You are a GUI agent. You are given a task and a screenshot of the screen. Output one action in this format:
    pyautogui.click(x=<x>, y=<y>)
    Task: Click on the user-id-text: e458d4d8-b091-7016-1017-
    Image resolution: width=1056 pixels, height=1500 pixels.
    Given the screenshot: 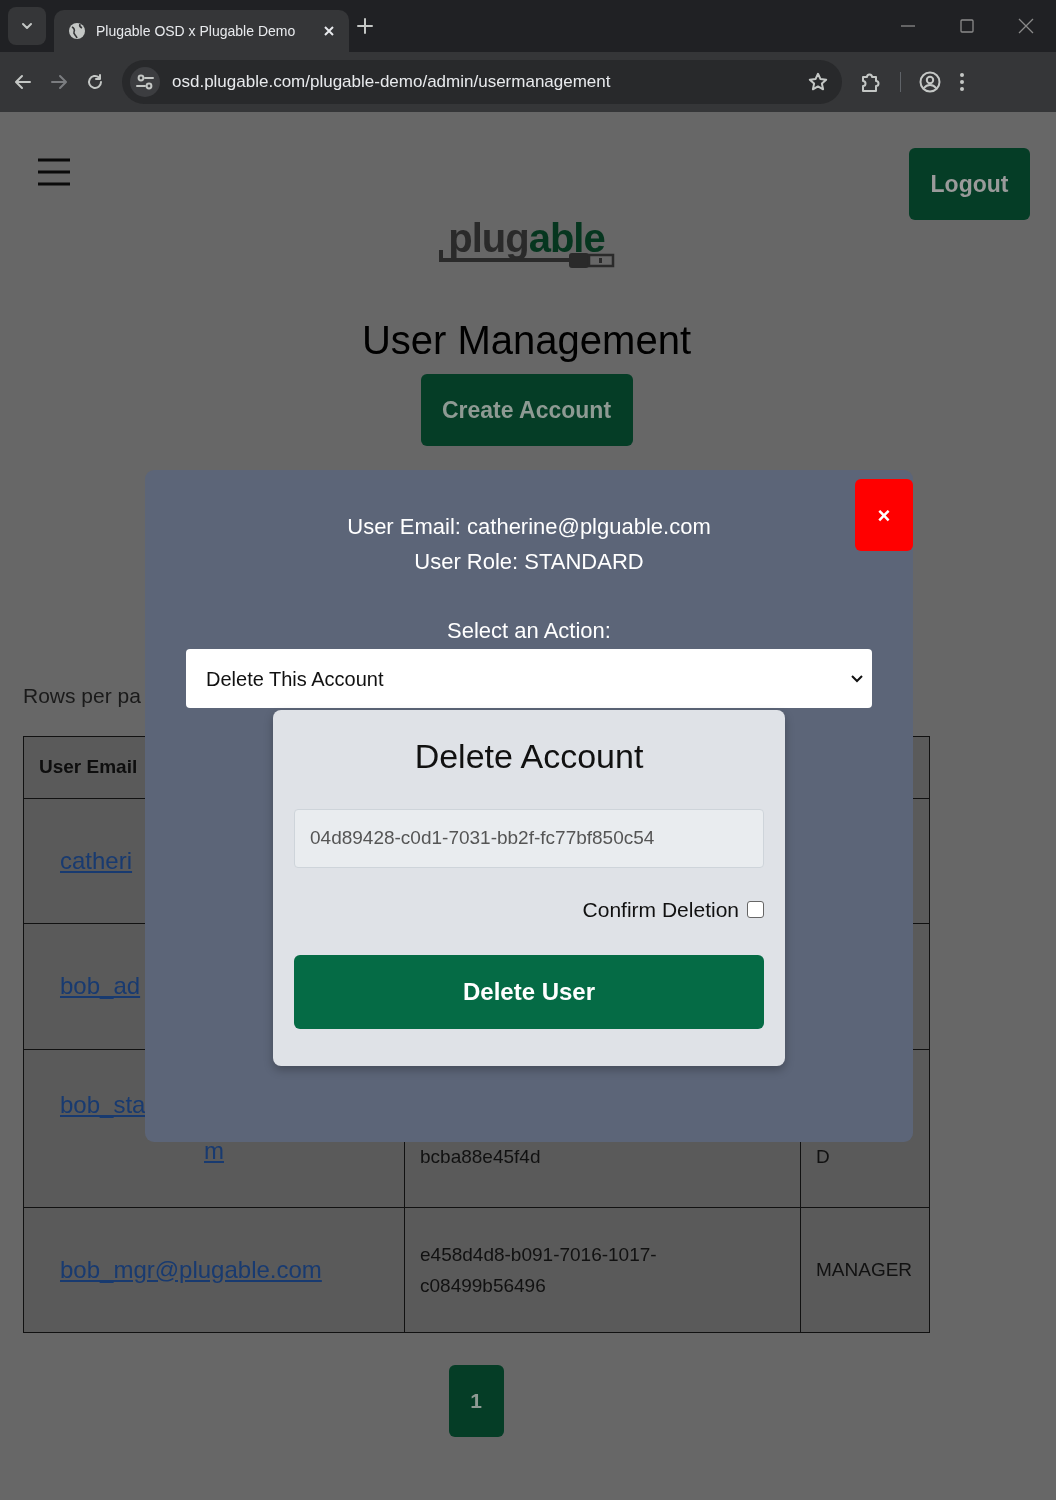 What is the action you would take?
    pyautogui.click(x=539, y=1254)
    